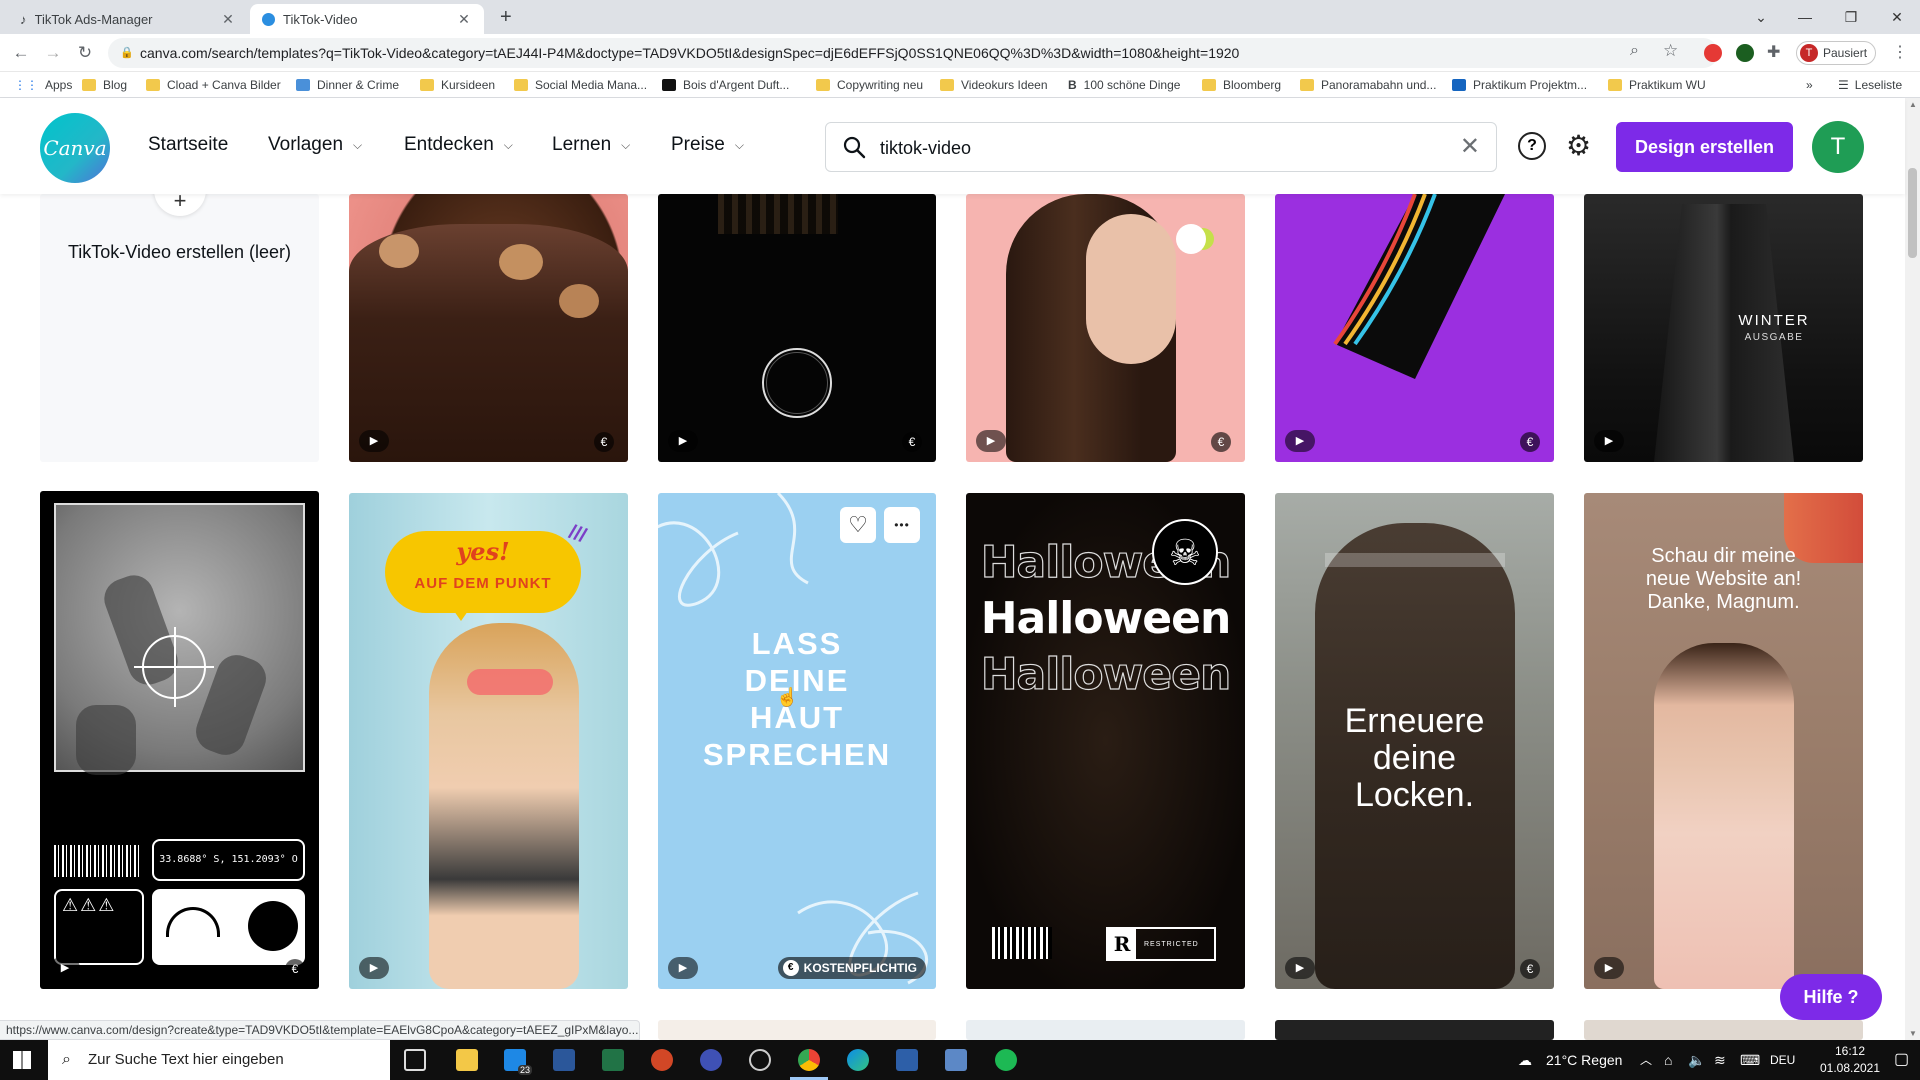 Image resolution: width=1920 pixels, height=1080 pixels. What do you see at coordinates (1532, 146) in the screenshot?
I see `help-icon: ?` at bounding box center [1532, 146].